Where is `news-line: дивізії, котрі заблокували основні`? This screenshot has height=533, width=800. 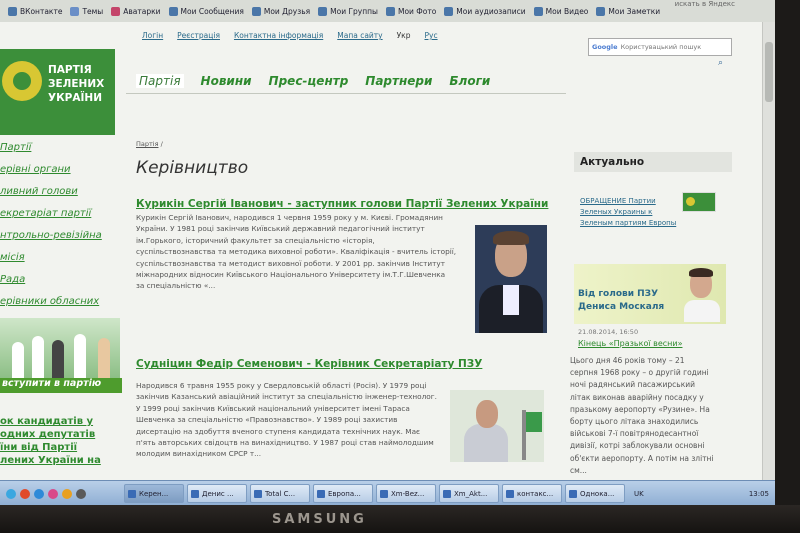 news-line: дивізії, котрі заблокували основні is located at coordinates (637, 446).